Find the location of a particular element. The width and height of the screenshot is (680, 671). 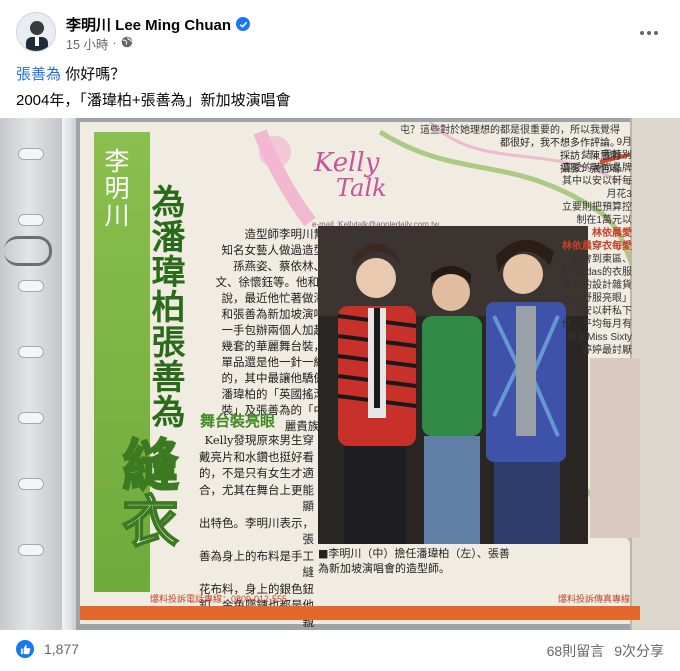

text-line: 的「舒服亮眼」 is located at coordinates (597, 298).